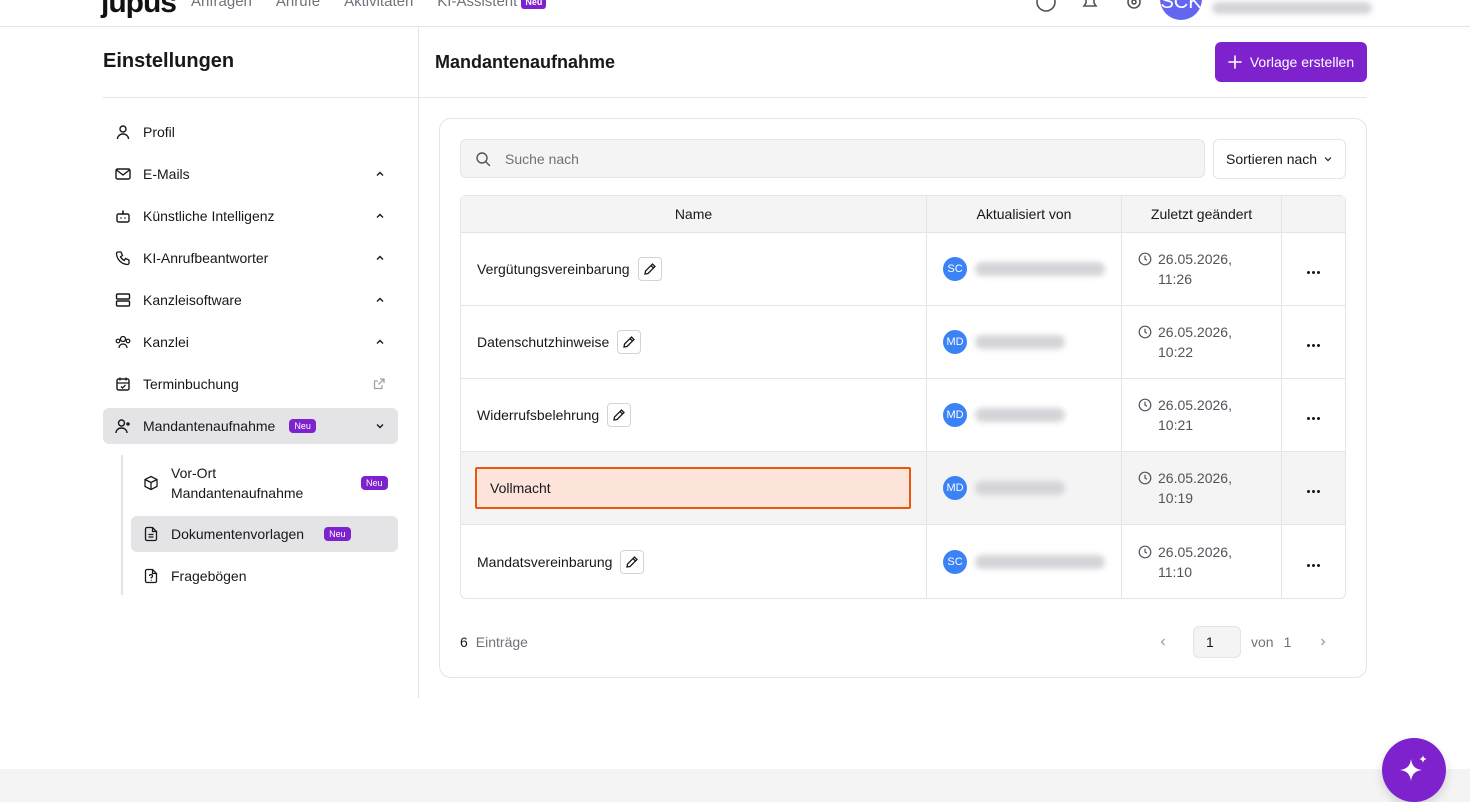 Image resolution: width=1470 pixels, height=802 pixels. What do you see at coordinates (903, 561) in the screenshot?
I see `table-row: Mandatsvereinbarung SC 26.05.2026, 11:10` at bounding box center [903, 561].